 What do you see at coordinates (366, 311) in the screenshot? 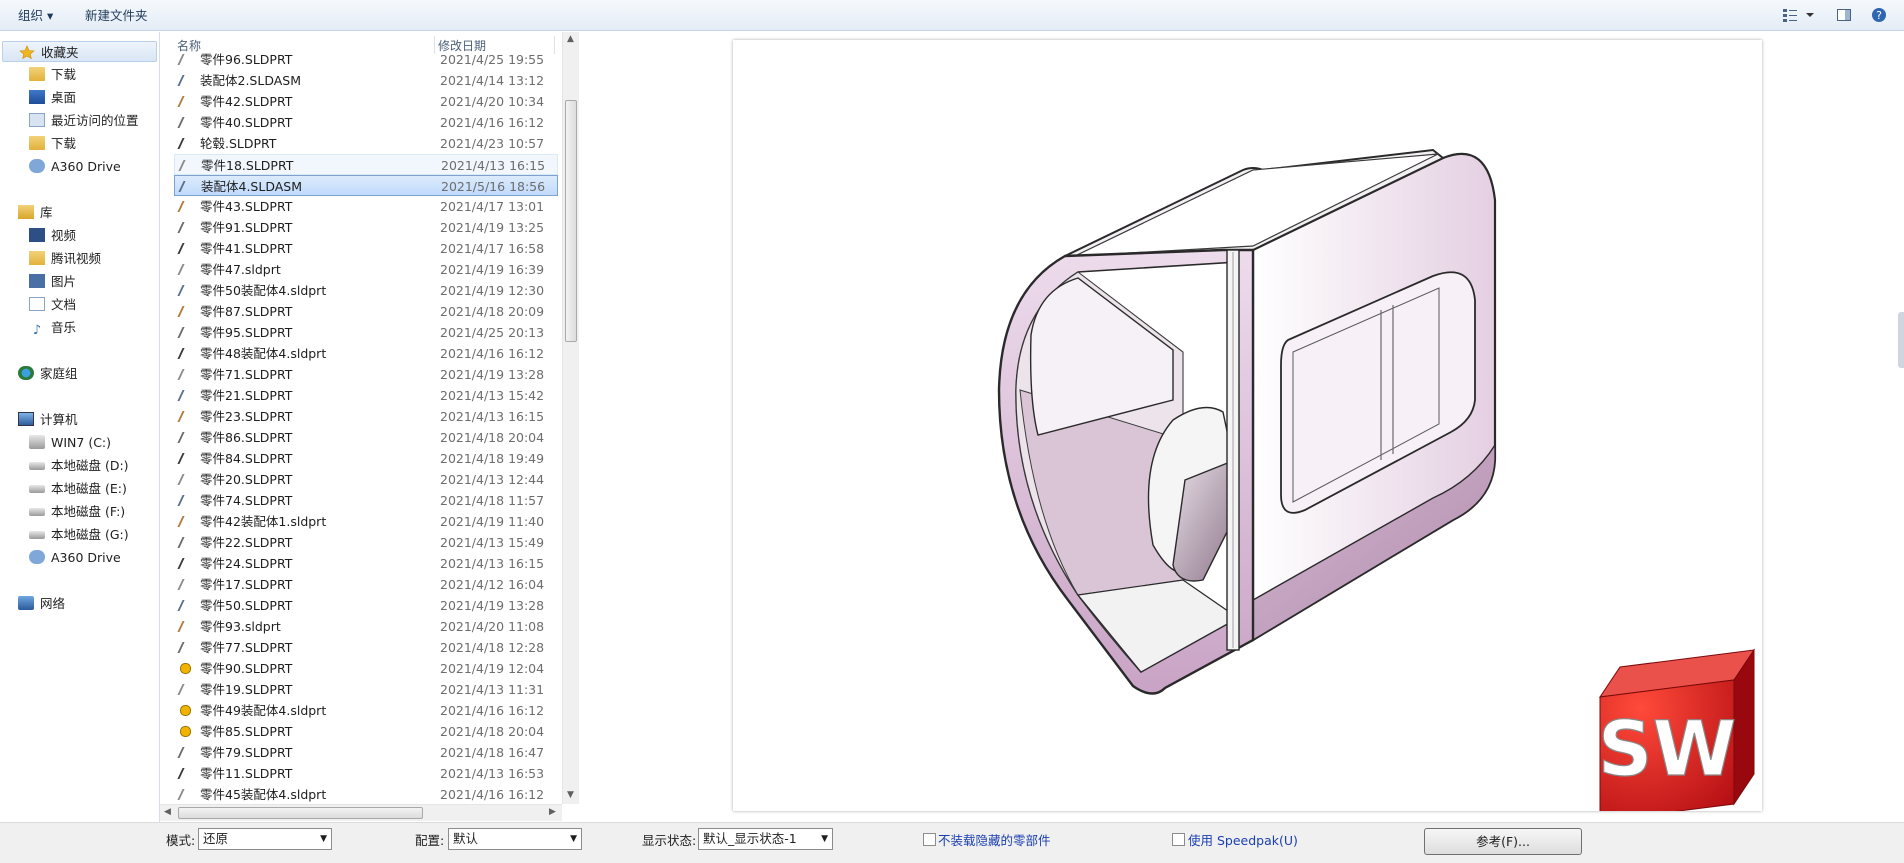
I see `file-row: 零件87.SLDPRT 2021/4/18 20:09` at bounding box center [366, 311].